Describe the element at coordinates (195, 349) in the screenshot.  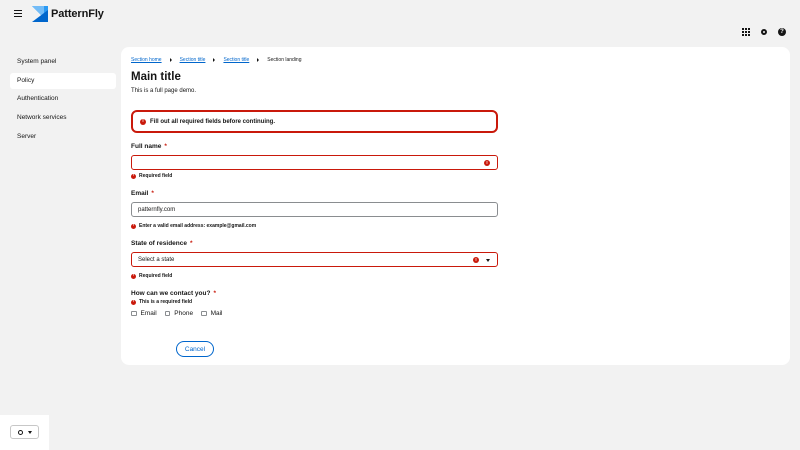
I see `cancel-button: Cancel` at that location.